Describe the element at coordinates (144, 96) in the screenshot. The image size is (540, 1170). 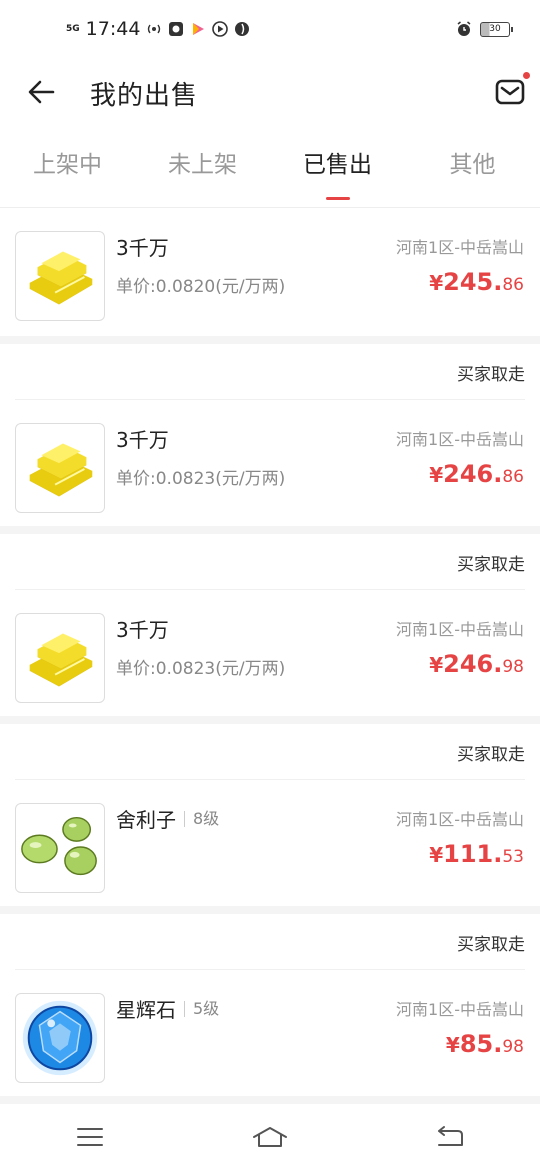
I see `page-title: 我的出售` at that location.